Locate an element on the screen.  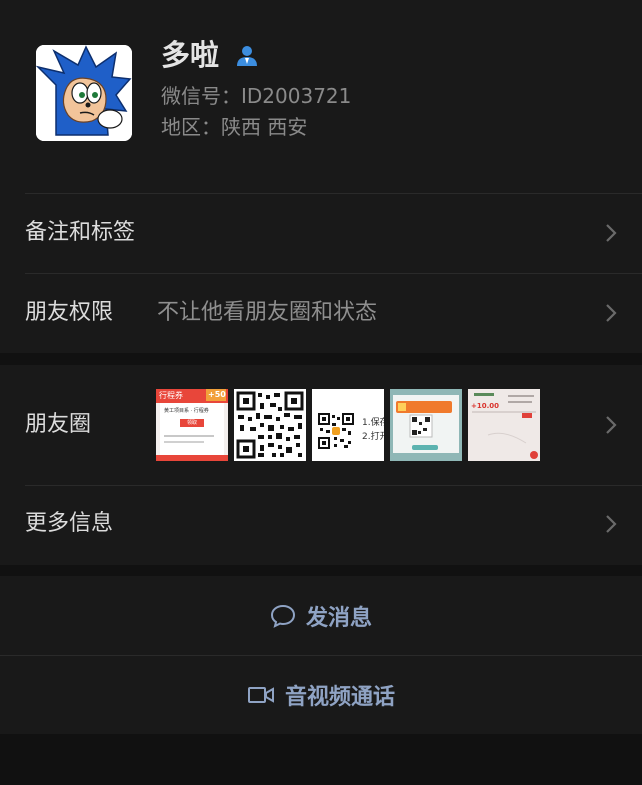
bank-receipt-image is located at coordinates (504, 425).